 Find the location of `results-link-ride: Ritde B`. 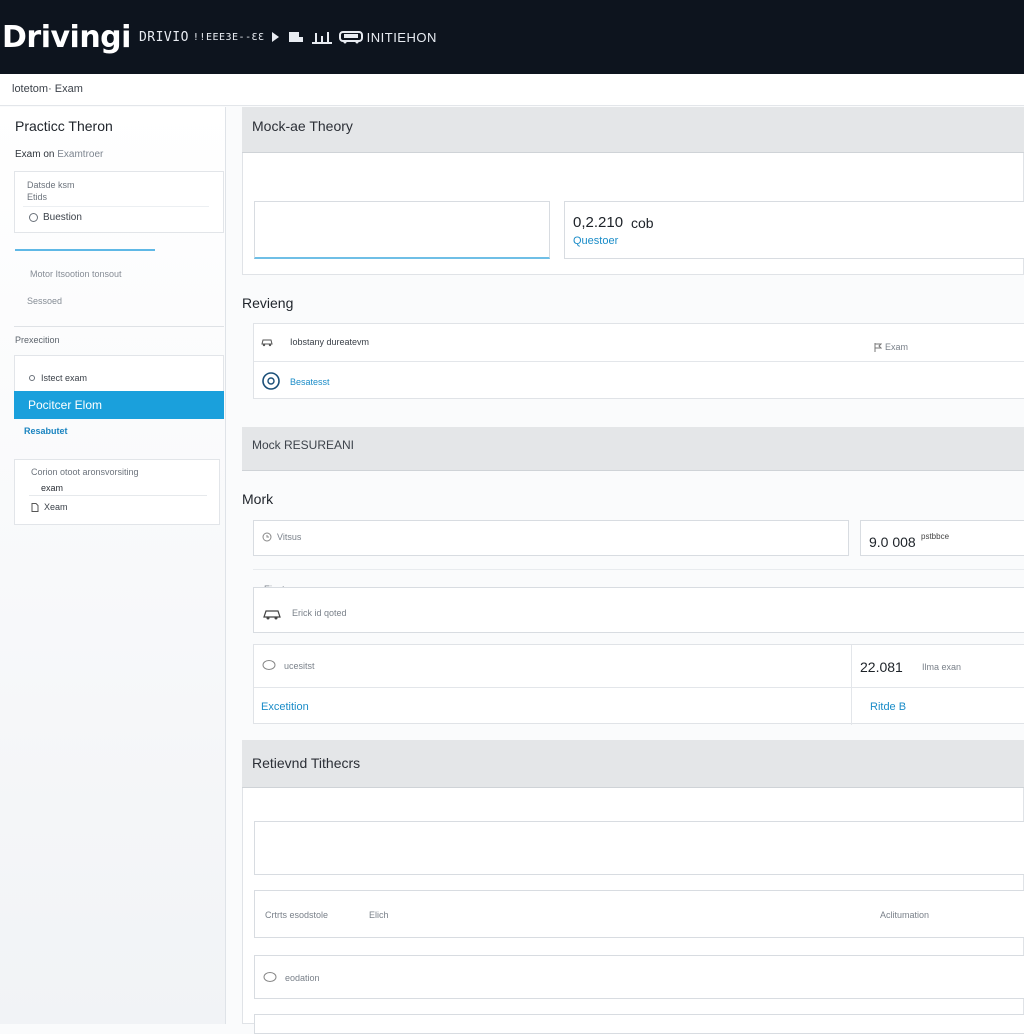

results-link-ride: Ritde B is located at coordinates (888, 707).